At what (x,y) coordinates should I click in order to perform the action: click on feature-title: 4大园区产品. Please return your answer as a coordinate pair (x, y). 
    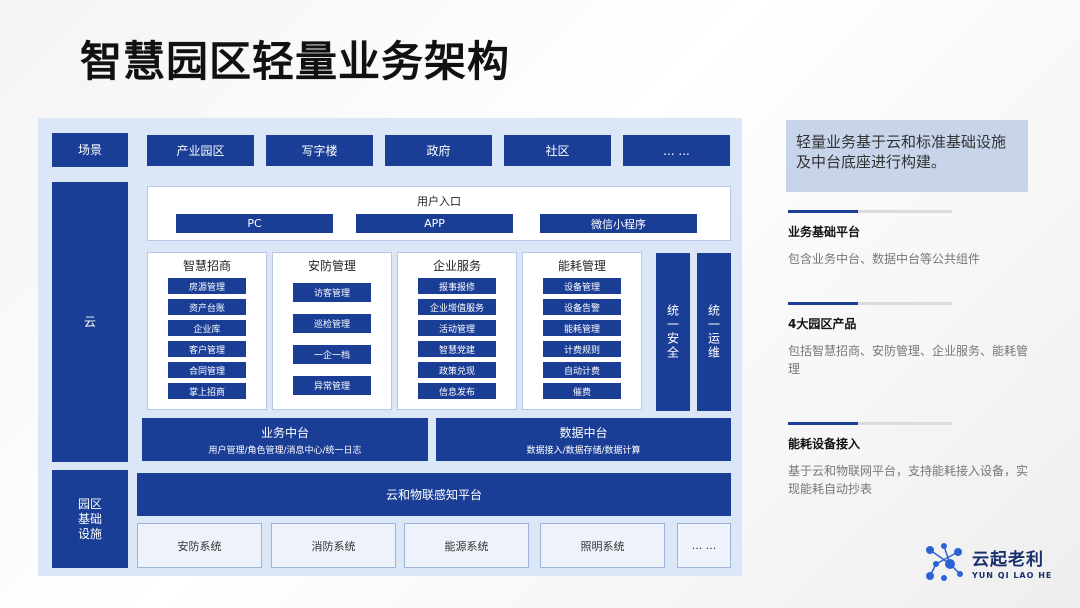
    Looking at the image, I should click on (822, 324).